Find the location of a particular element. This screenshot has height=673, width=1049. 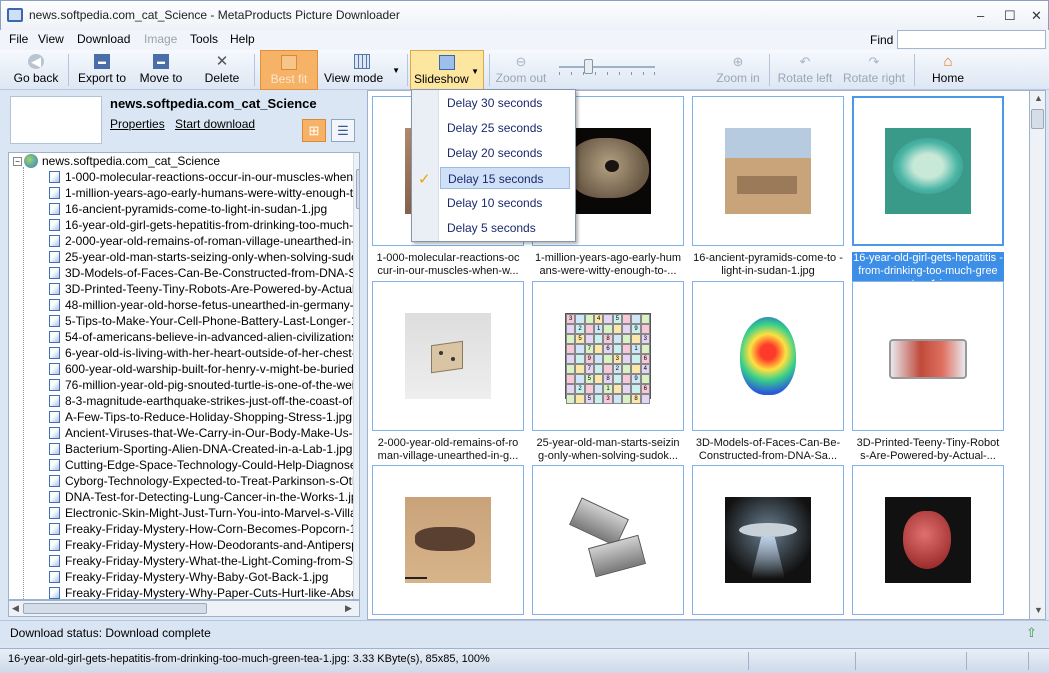

minimize-button: – is located at coordinates (980, 15).